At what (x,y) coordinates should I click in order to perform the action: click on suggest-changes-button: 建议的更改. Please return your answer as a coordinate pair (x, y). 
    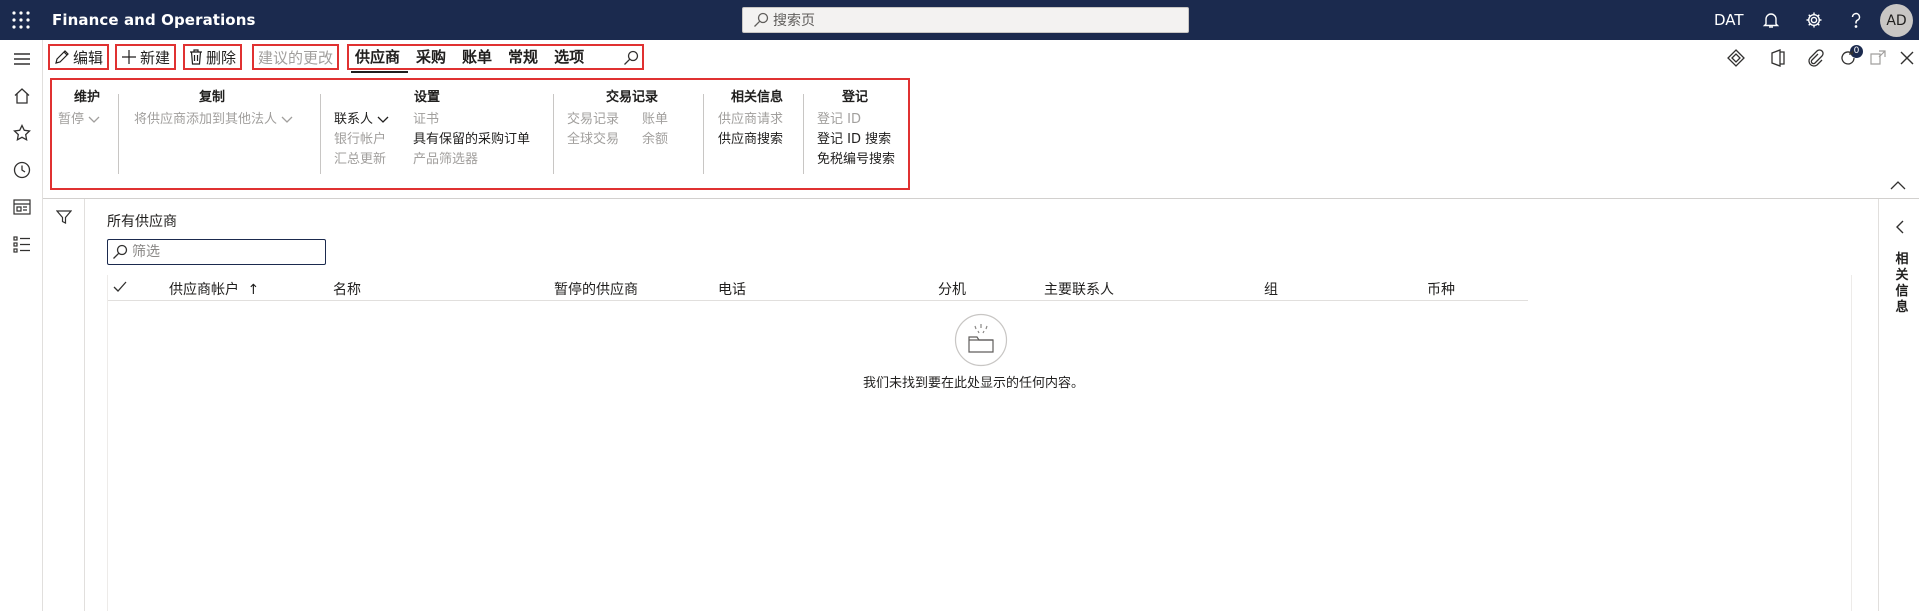
    Looking at the image, I should click on (296, 57).